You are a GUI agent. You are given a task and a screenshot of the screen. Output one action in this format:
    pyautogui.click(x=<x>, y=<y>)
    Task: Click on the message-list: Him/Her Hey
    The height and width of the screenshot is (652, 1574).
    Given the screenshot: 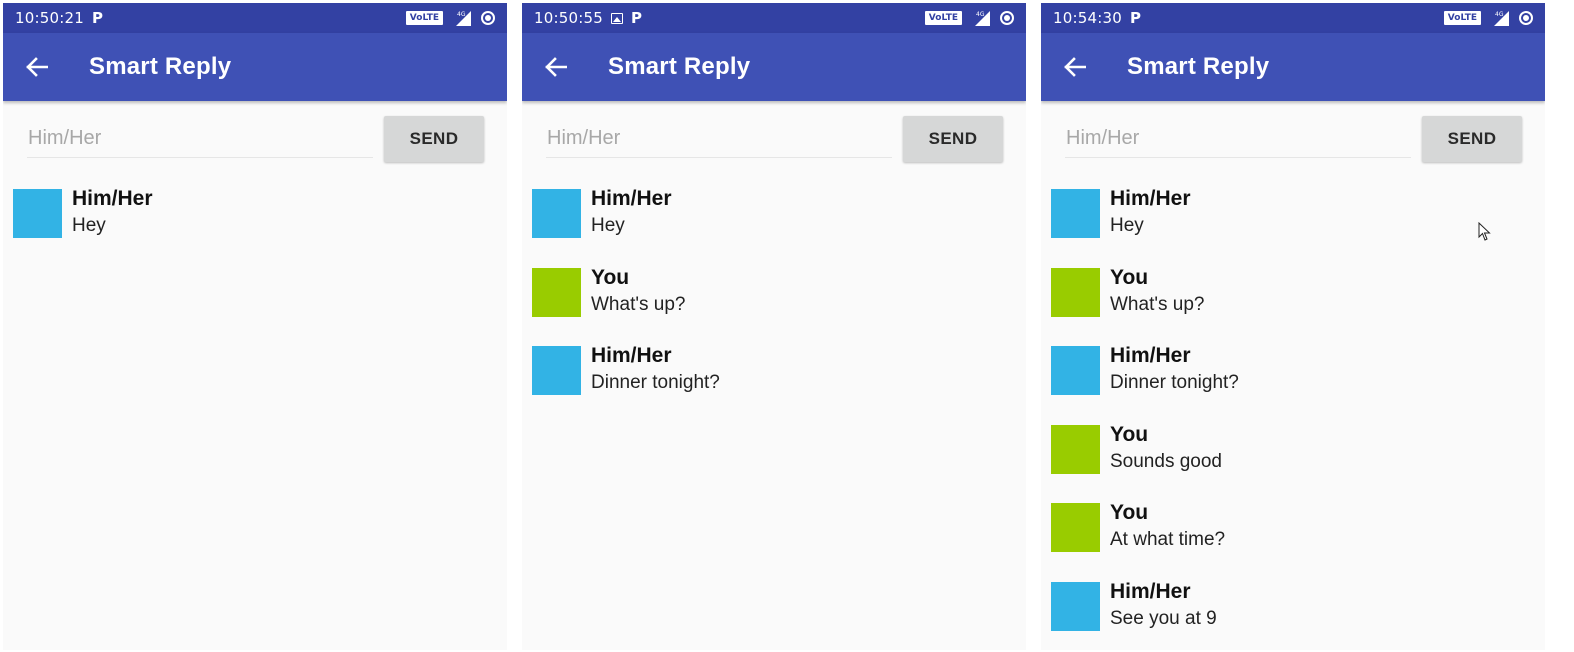 What is the action you would take?
    pyautogui.click(x=255, y=226)
    